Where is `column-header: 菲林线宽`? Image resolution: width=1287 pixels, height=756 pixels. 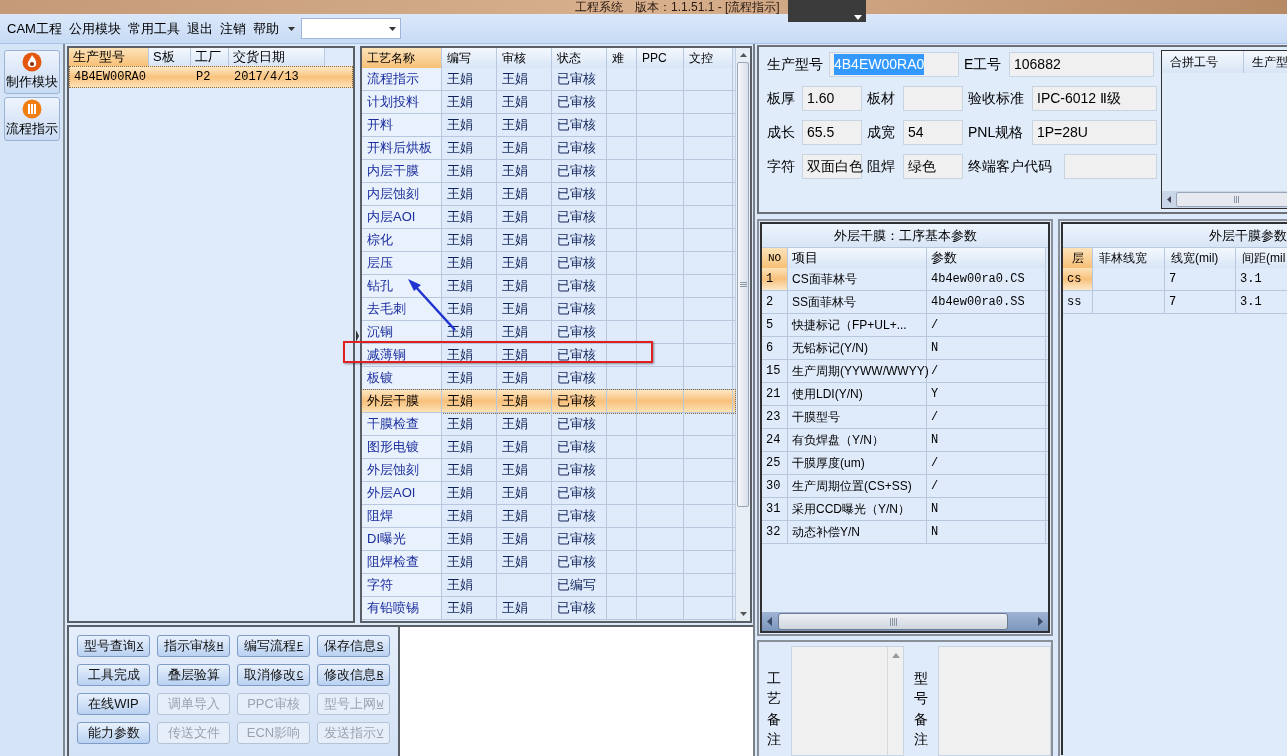 column-header: 菲林线宽 is located at coordinates (1129, 258).